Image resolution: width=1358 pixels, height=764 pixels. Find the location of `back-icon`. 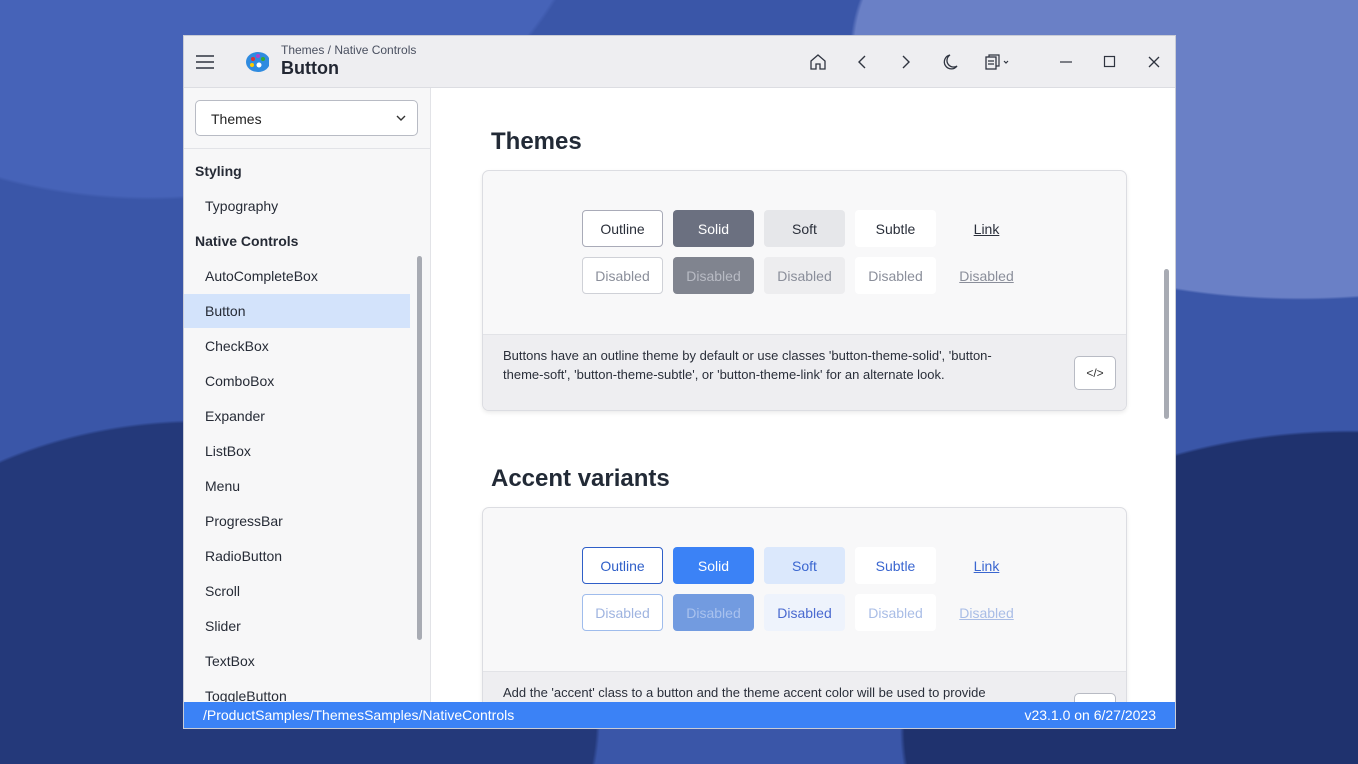

back-icon is located at coordinates (862, 62).